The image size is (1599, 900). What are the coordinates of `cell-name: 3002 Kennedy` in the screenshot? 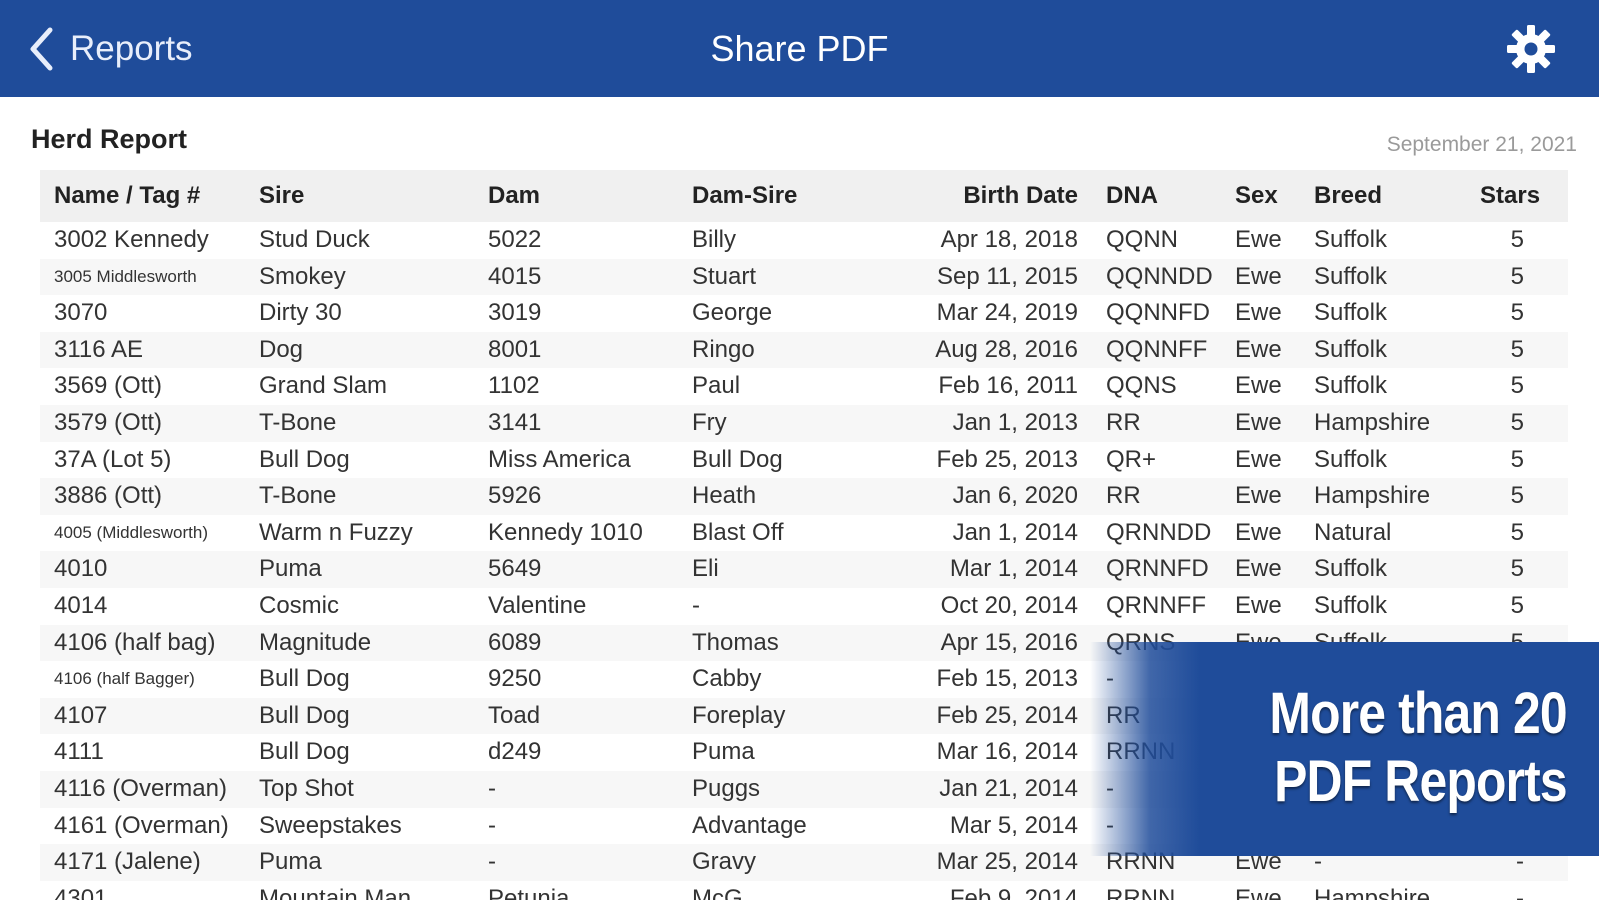 It's located at (131, 239).